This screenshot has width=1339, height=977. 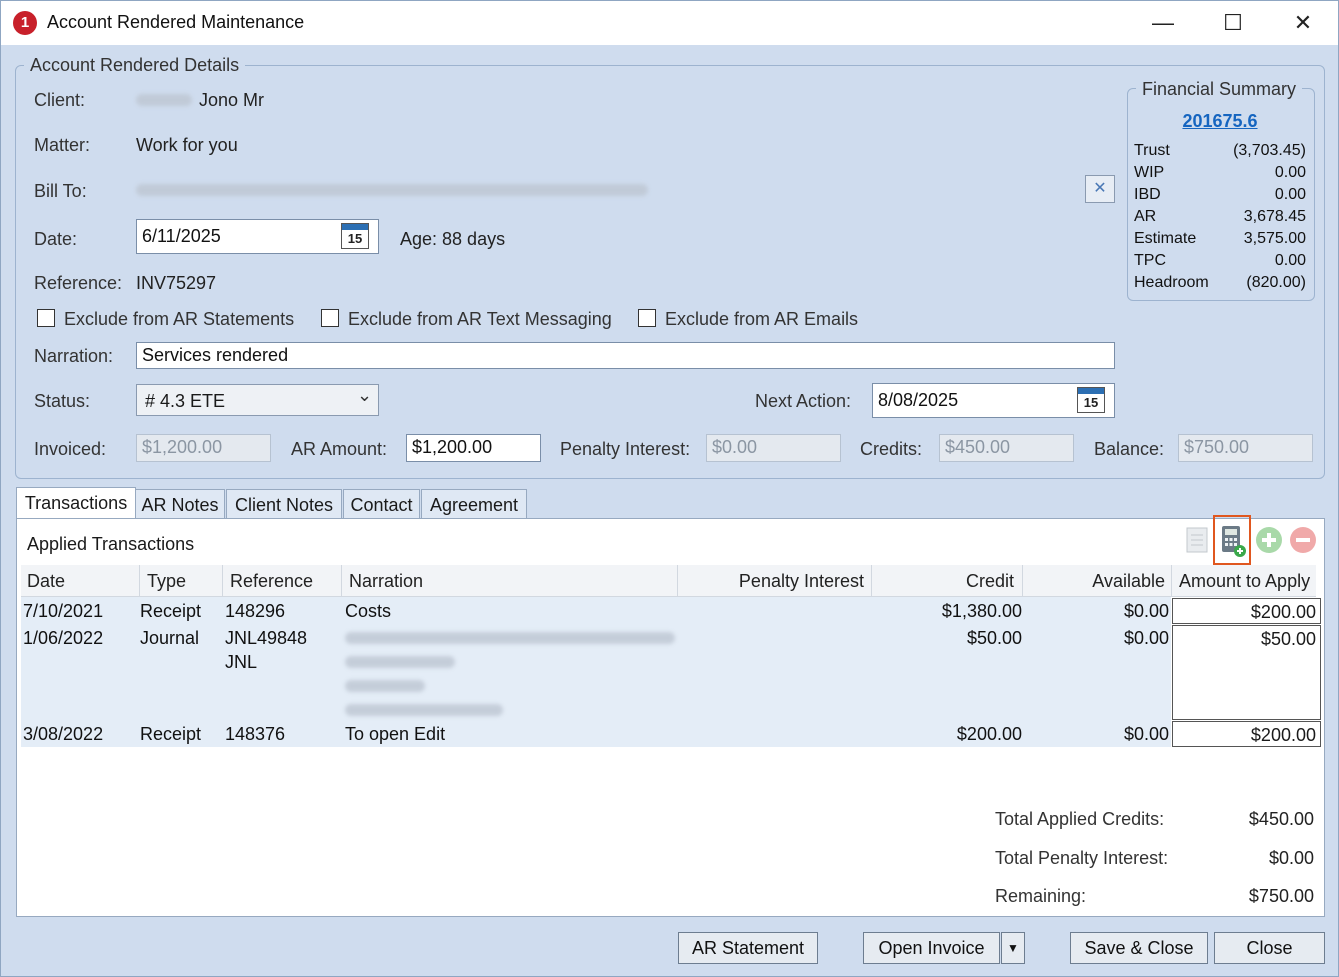 What do you see at coordinates (1129, 449) in the screenshot?
I see `balance-label: Balance:` at bounding box center [1129, 449].